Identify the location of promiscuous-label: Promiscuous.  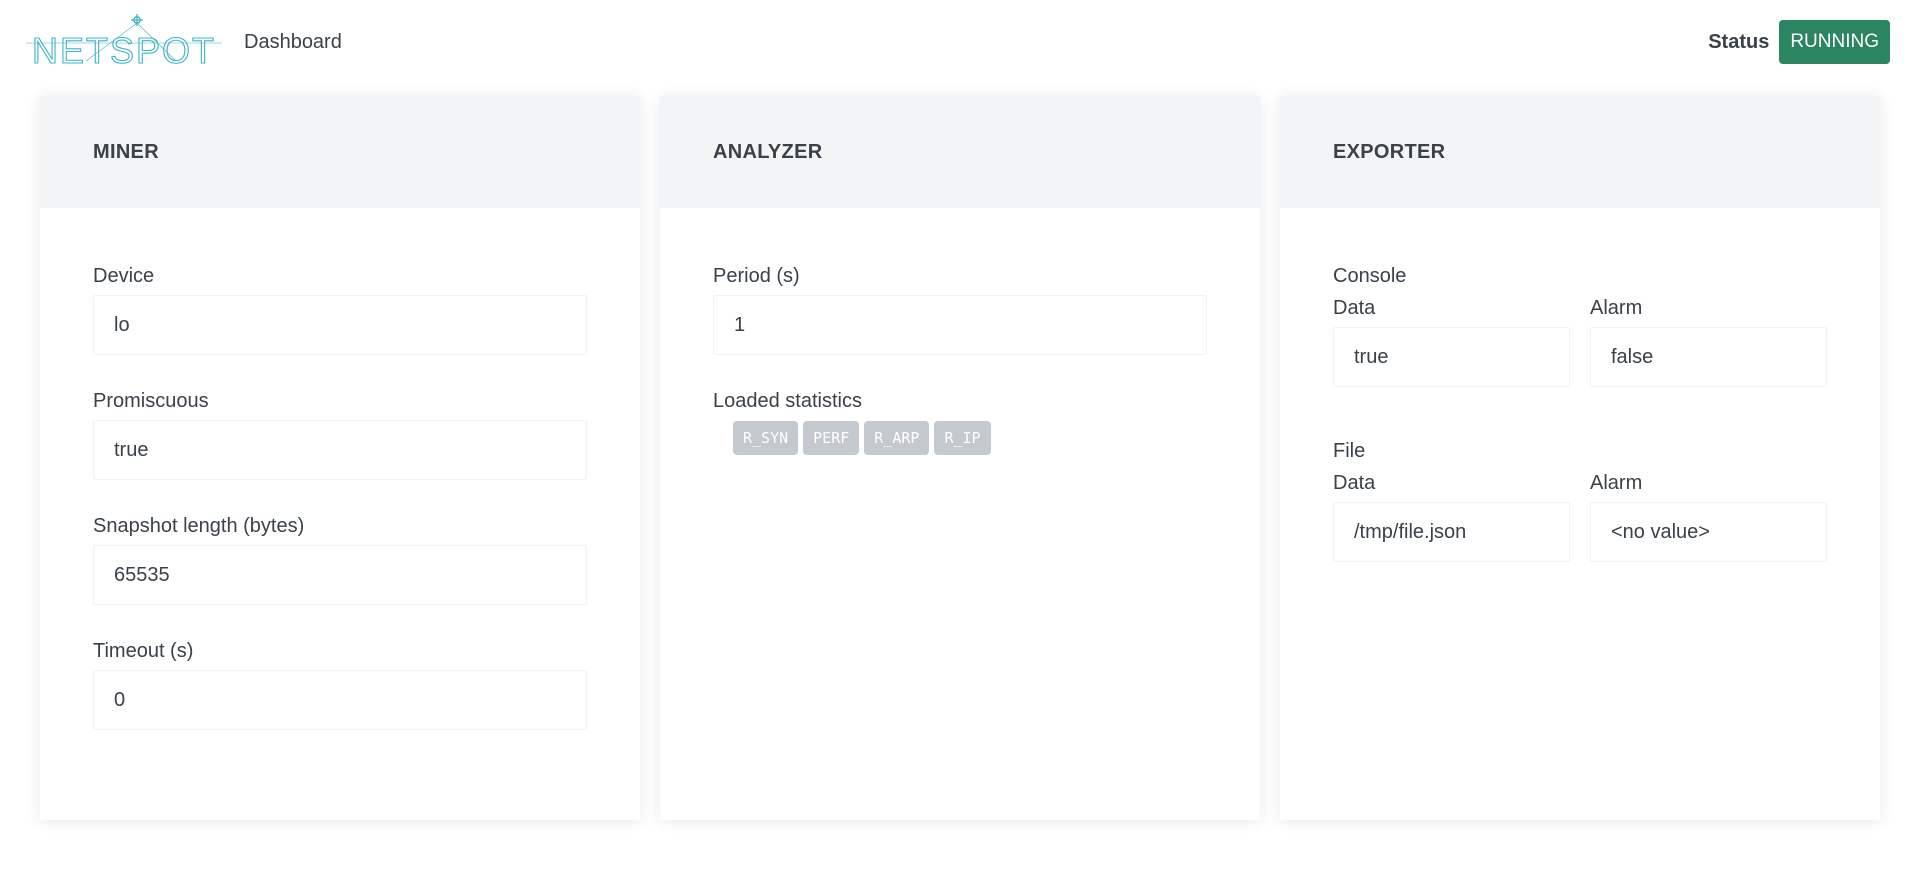
(151, 401).